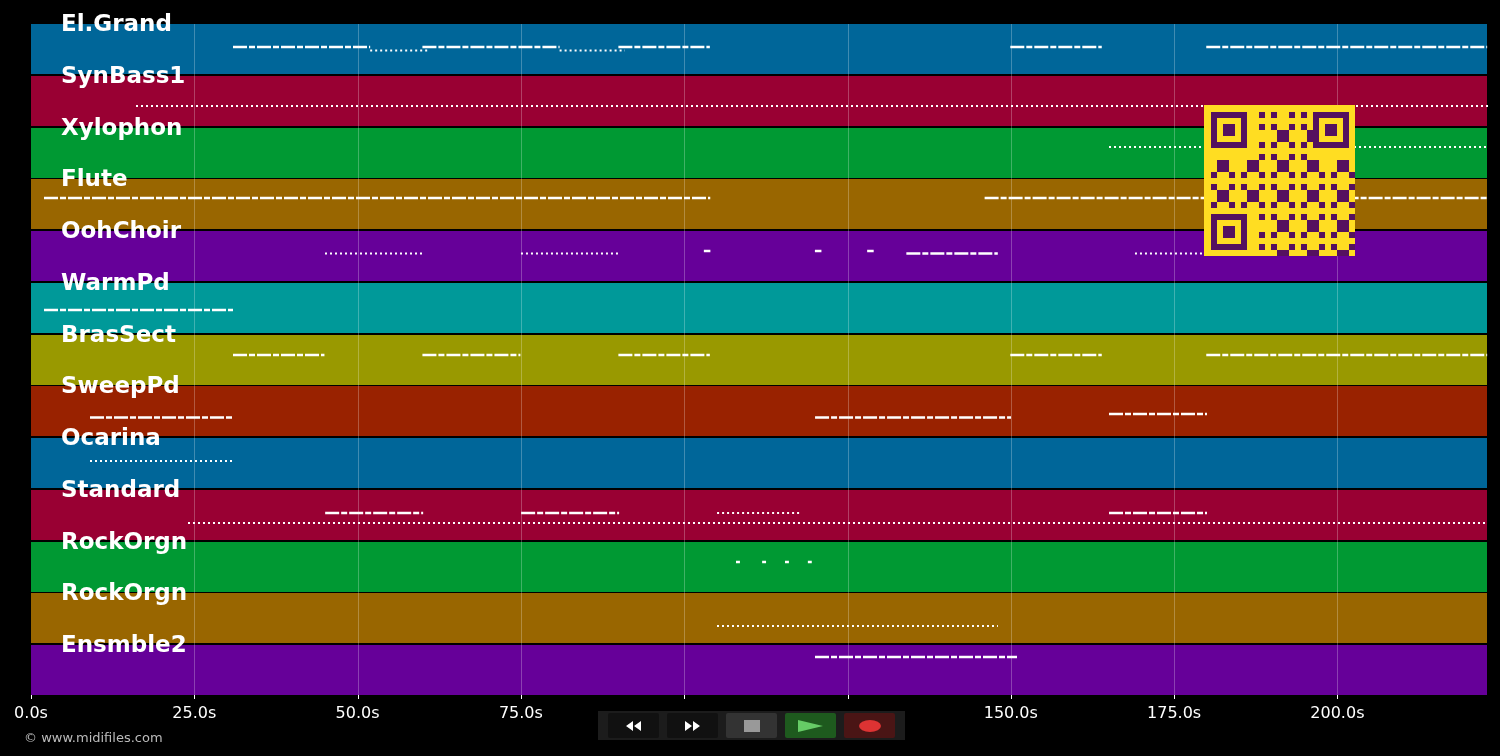  Describe the element at coordinates (116, 23) in the screenshot. I see `track-label: El.Grand` at that location.